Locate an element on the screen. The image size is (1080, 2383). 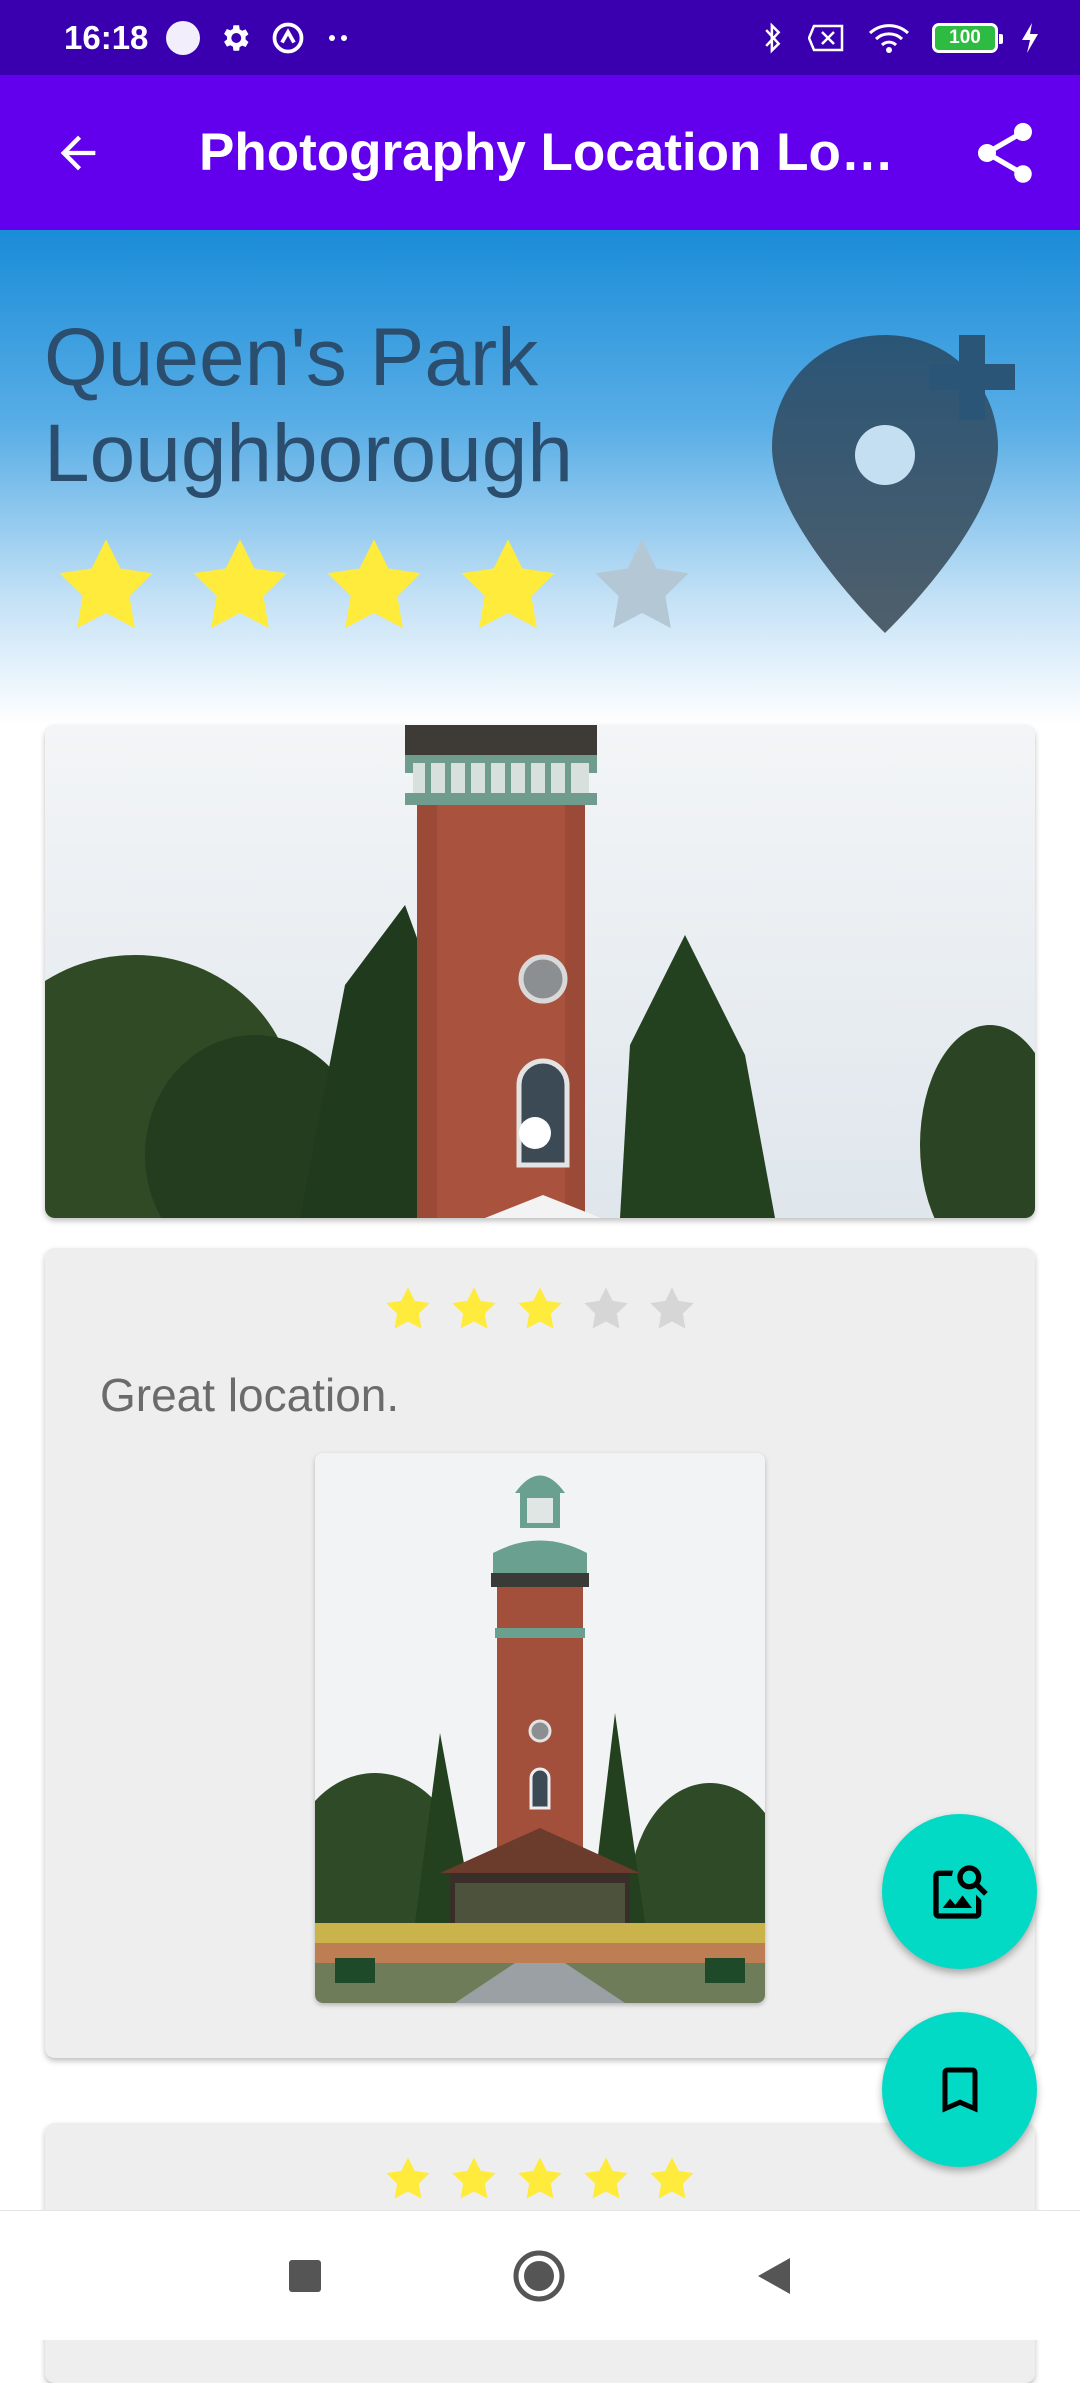
sync-icon is located at coordinates (288, 37).